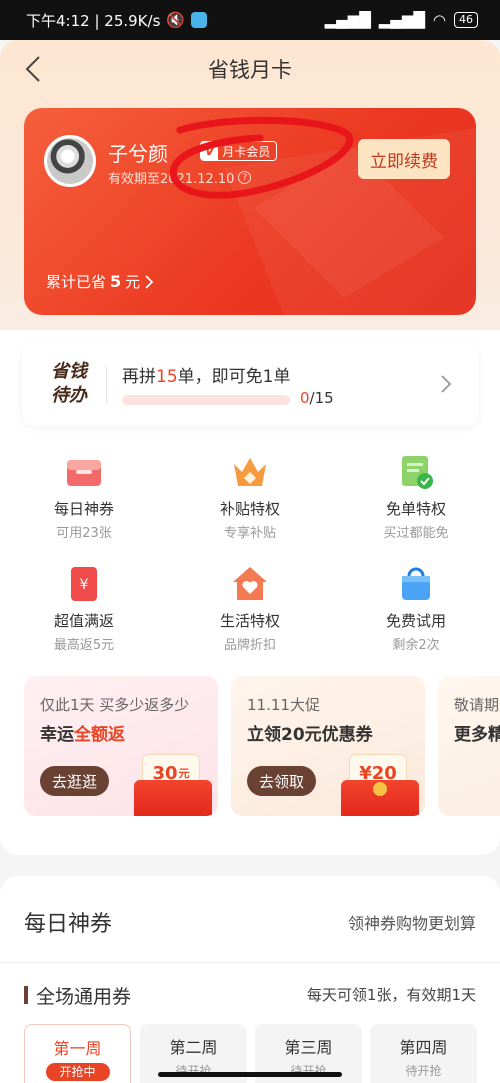 The width and height of the screenshot is (500, 1083). Describe the element at coordinates (404, 159) in the screenshot. I see `renew-button: 立即续费` at that location.